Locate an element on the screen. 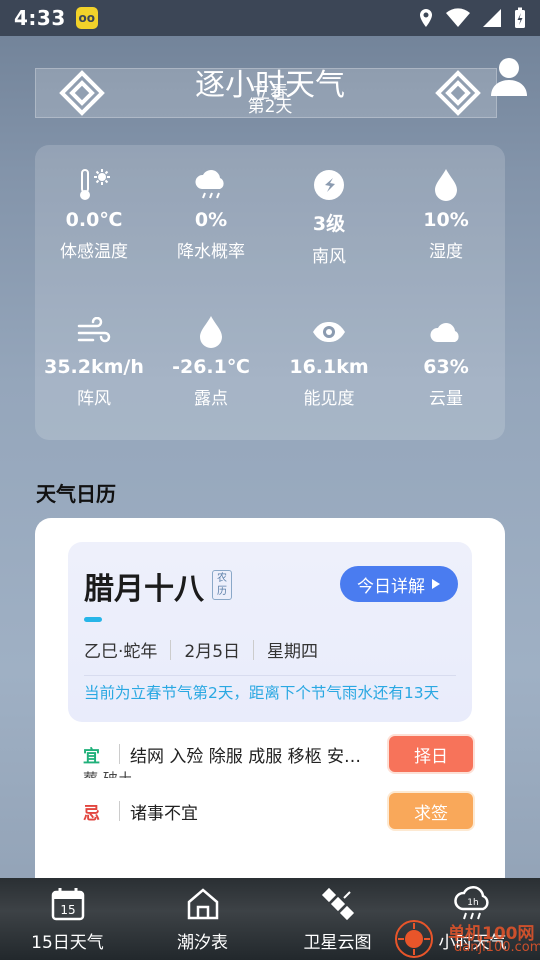 Image resolution: width=540 pixels, height=960 pixels. metric-value: 35.2km/h is located at coordinates (94, 367).